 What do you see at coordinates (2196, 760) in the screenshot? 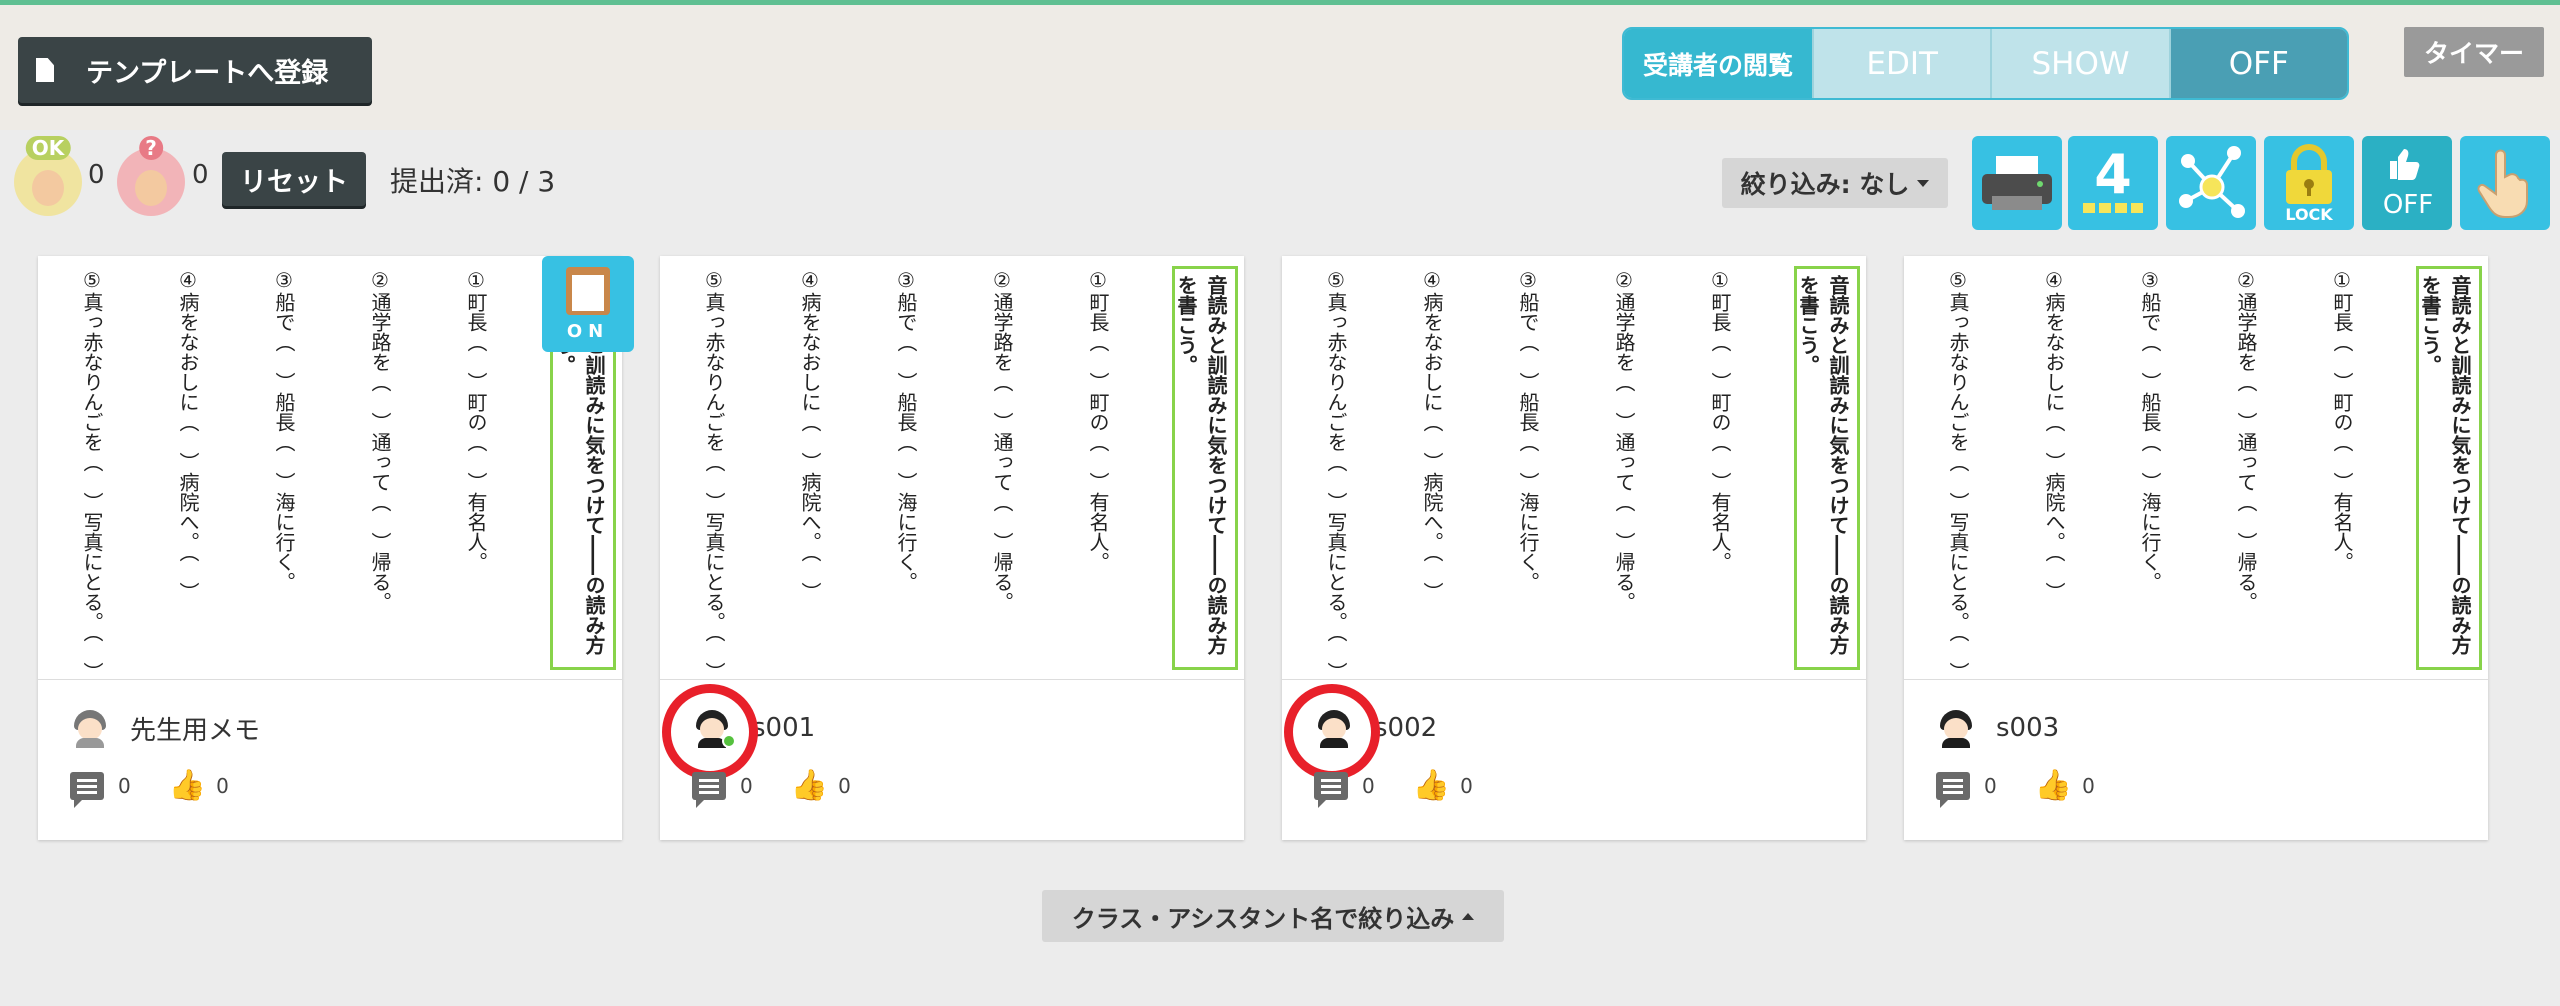
I see `card-footer: s003 0 👍 0` at bounding box center [2196, 760].